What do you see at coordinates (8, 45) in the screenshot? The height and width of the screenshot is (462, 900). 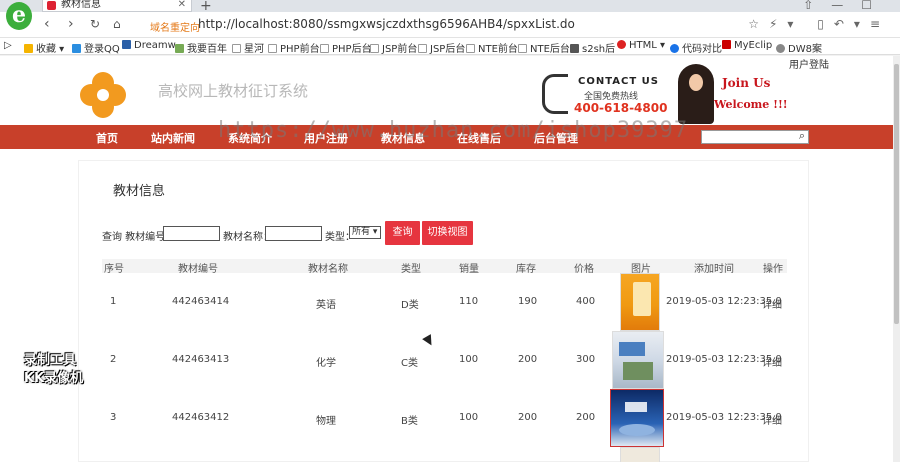 I see `sidebar-toggle-icon: ▷` at bounding box center [8, 45].